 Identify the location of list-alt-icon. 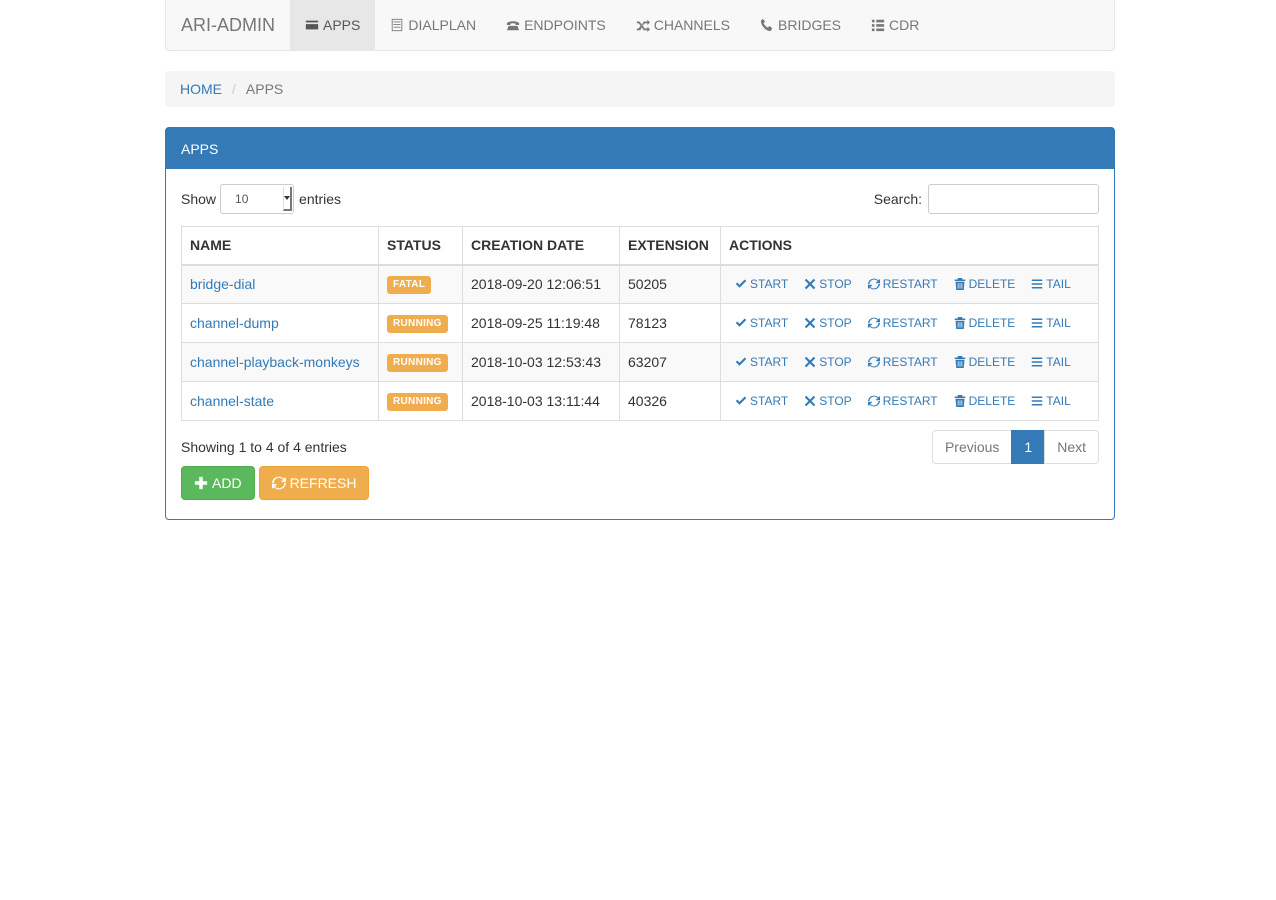
(397, 25).